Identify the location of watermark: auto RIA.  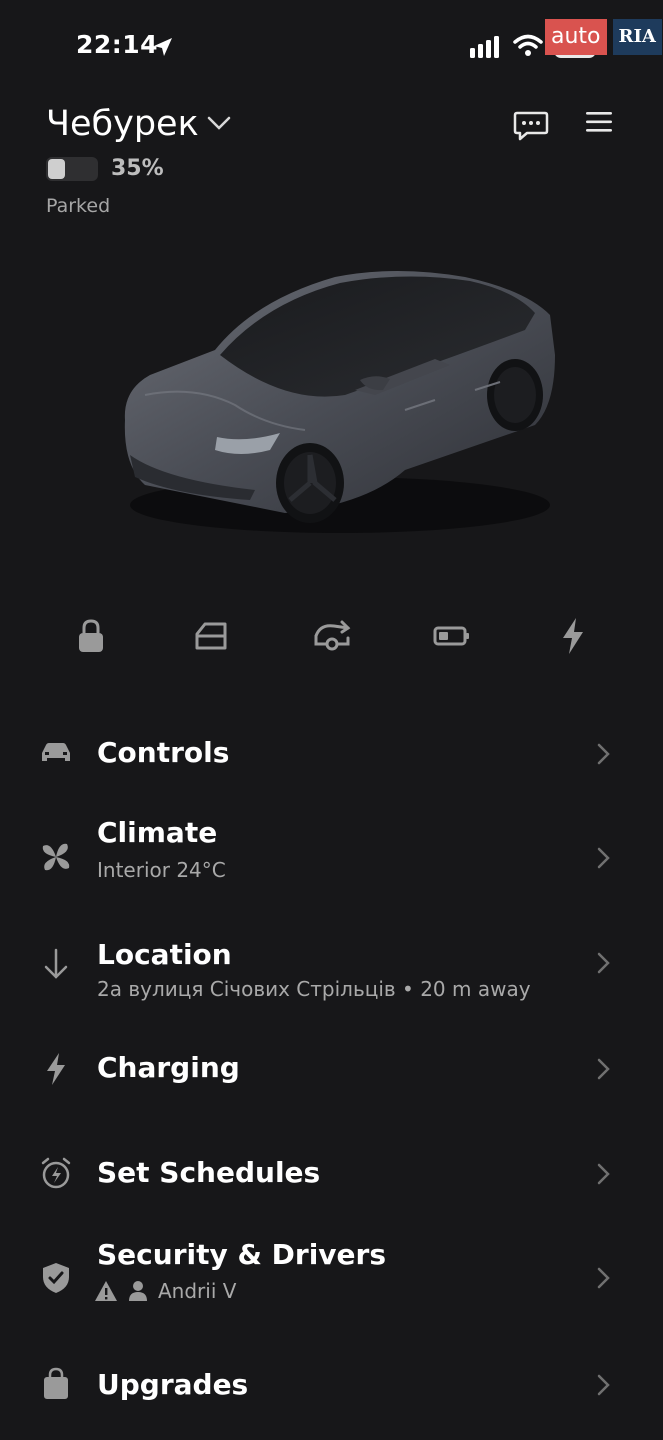
(603, 37).